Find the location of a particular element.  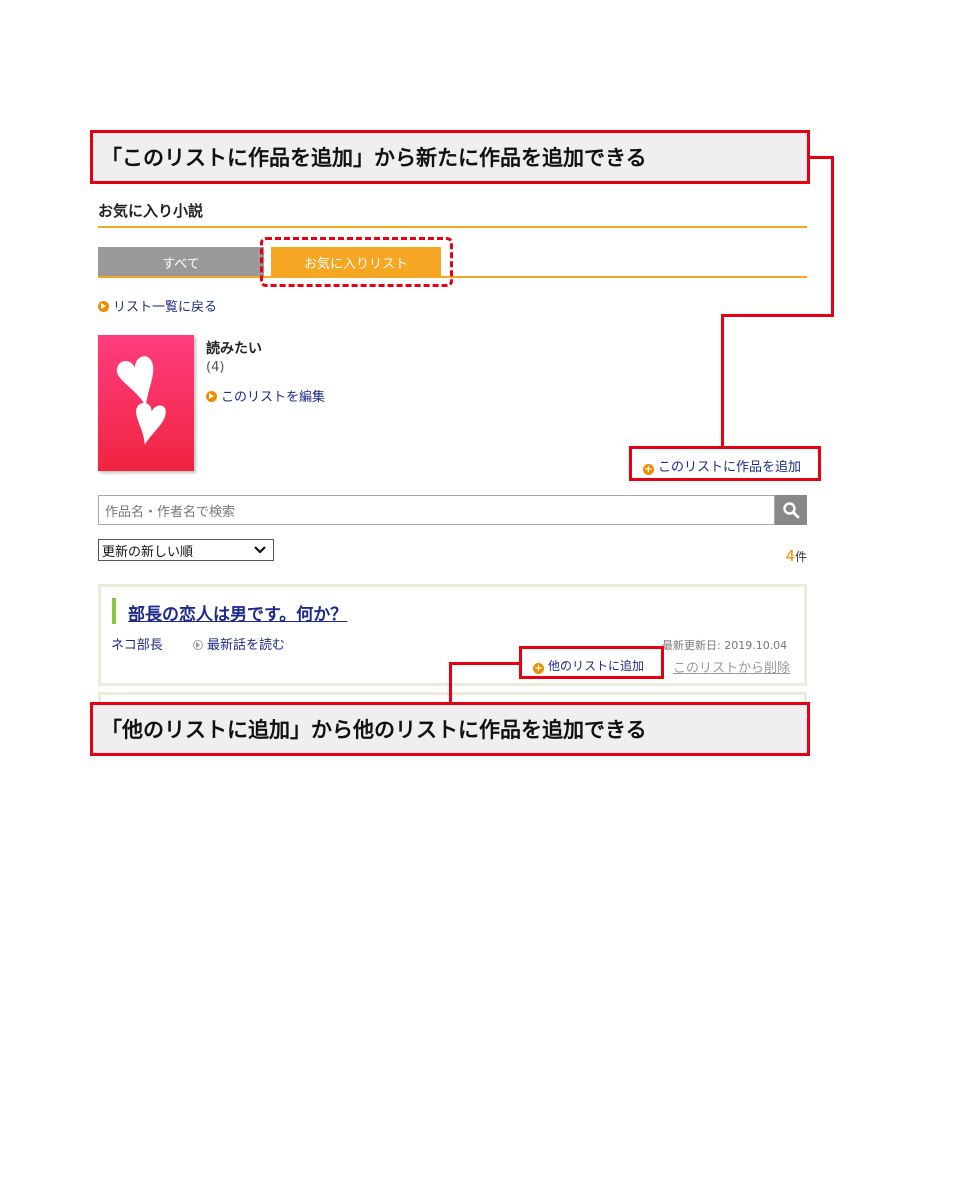

search-input: 作品名・作者名で検索 is located at coordinates (436, 510).